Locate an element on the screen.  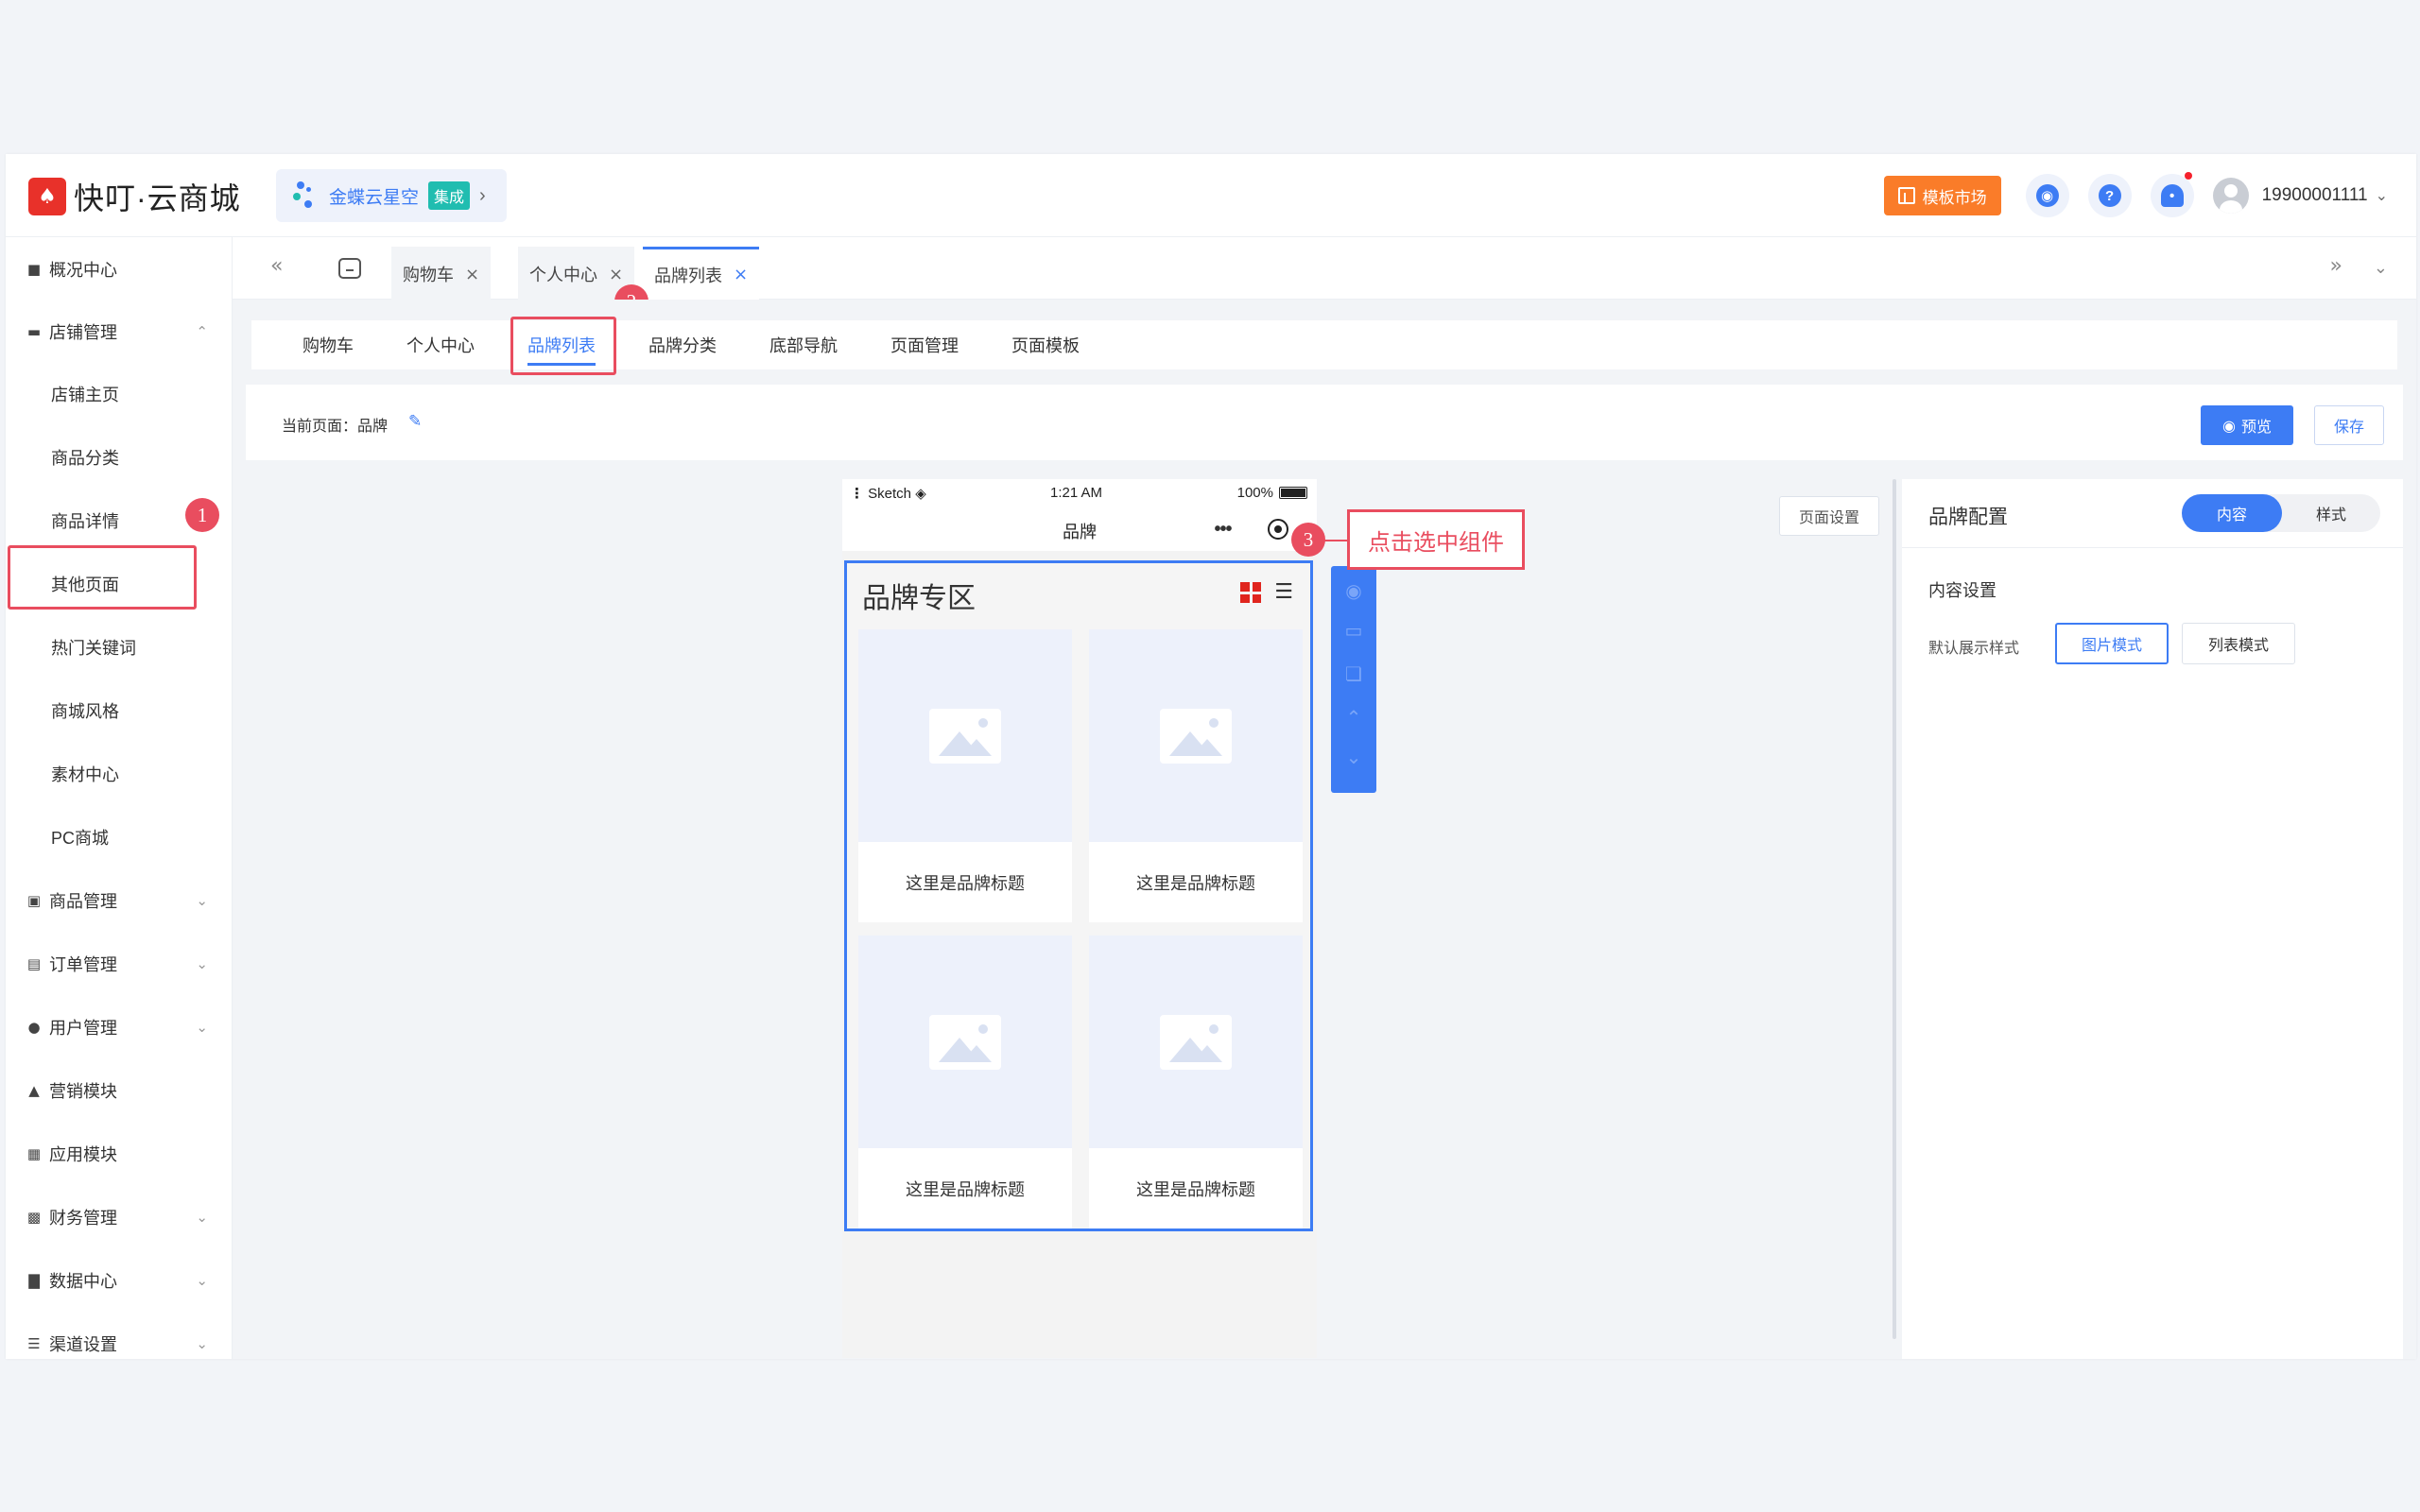
sub-item-pc-mall: PC商城 is located at coordinates (80, 837).